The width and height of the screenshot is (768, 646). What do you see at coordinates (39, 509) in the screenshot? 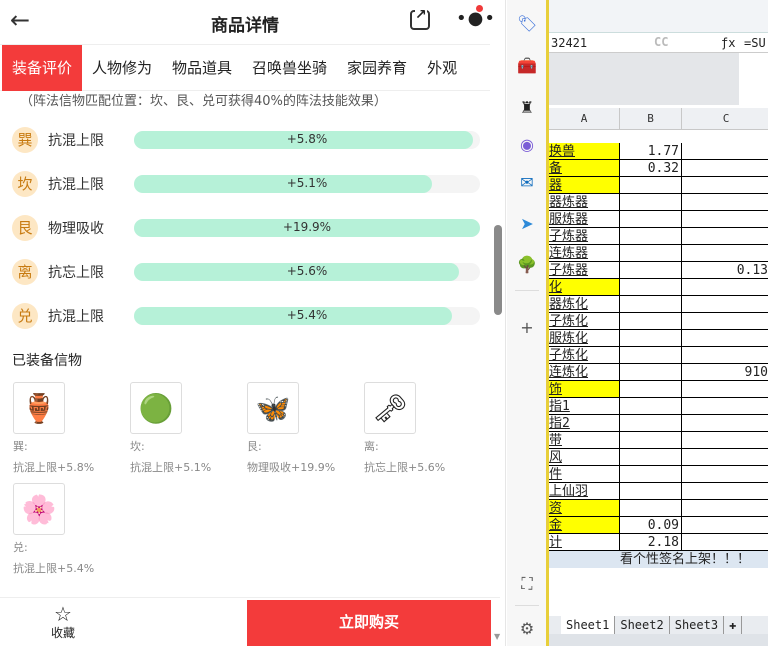
I see `item-image-icon: 🌸` at bounding box center [39, 509].